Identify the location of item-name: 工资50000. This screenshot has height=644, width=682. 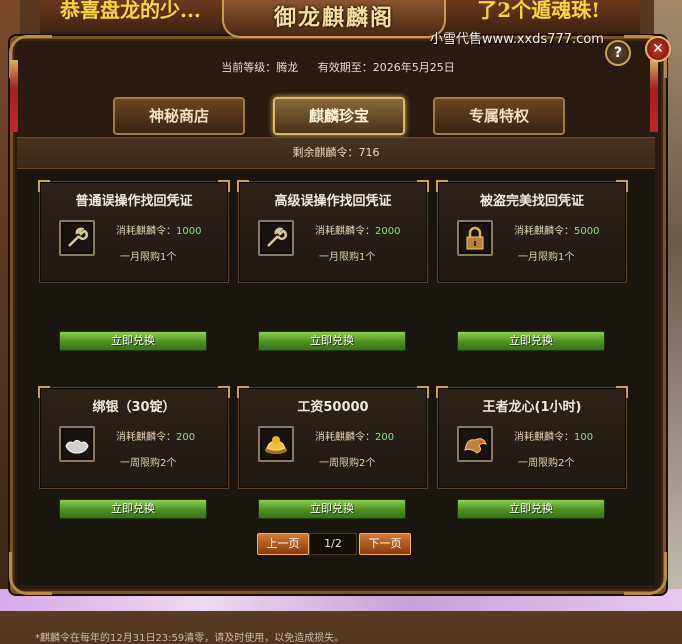
(333, 407).